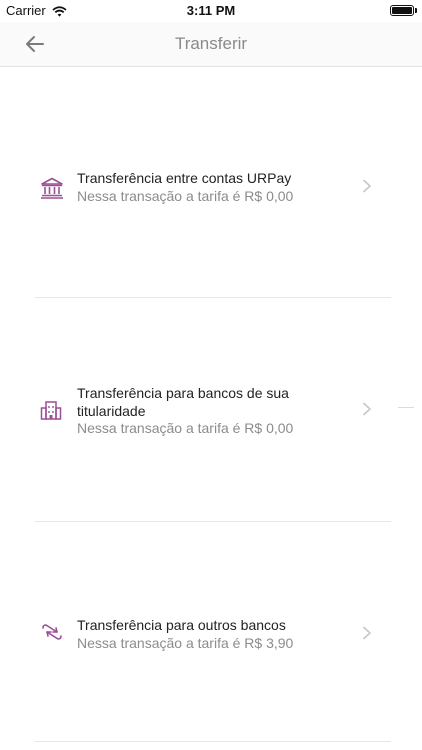  I want to click on clock: 3:11 PM, so click(211, 10).